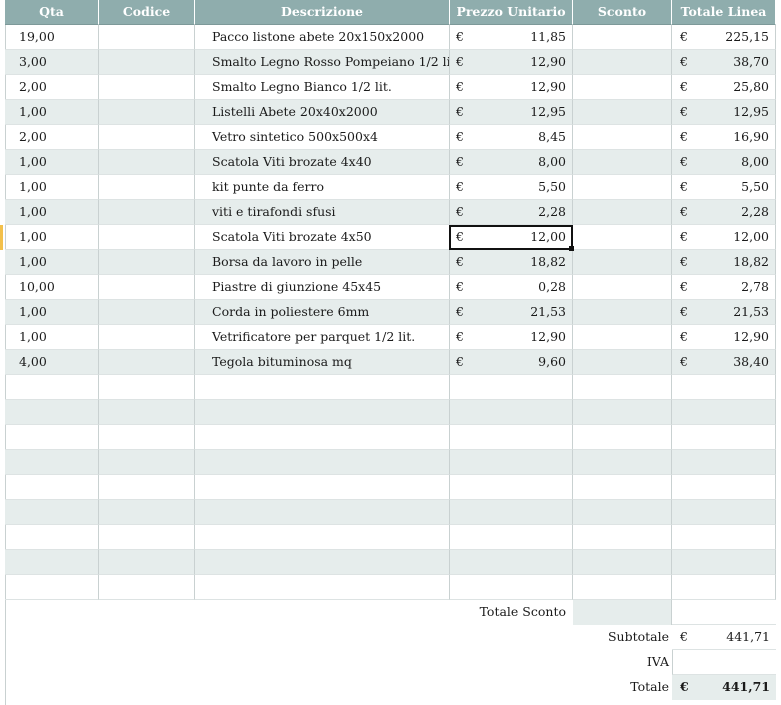  I want to click on cell-totale-linea: €12,00, so click(724, 237).